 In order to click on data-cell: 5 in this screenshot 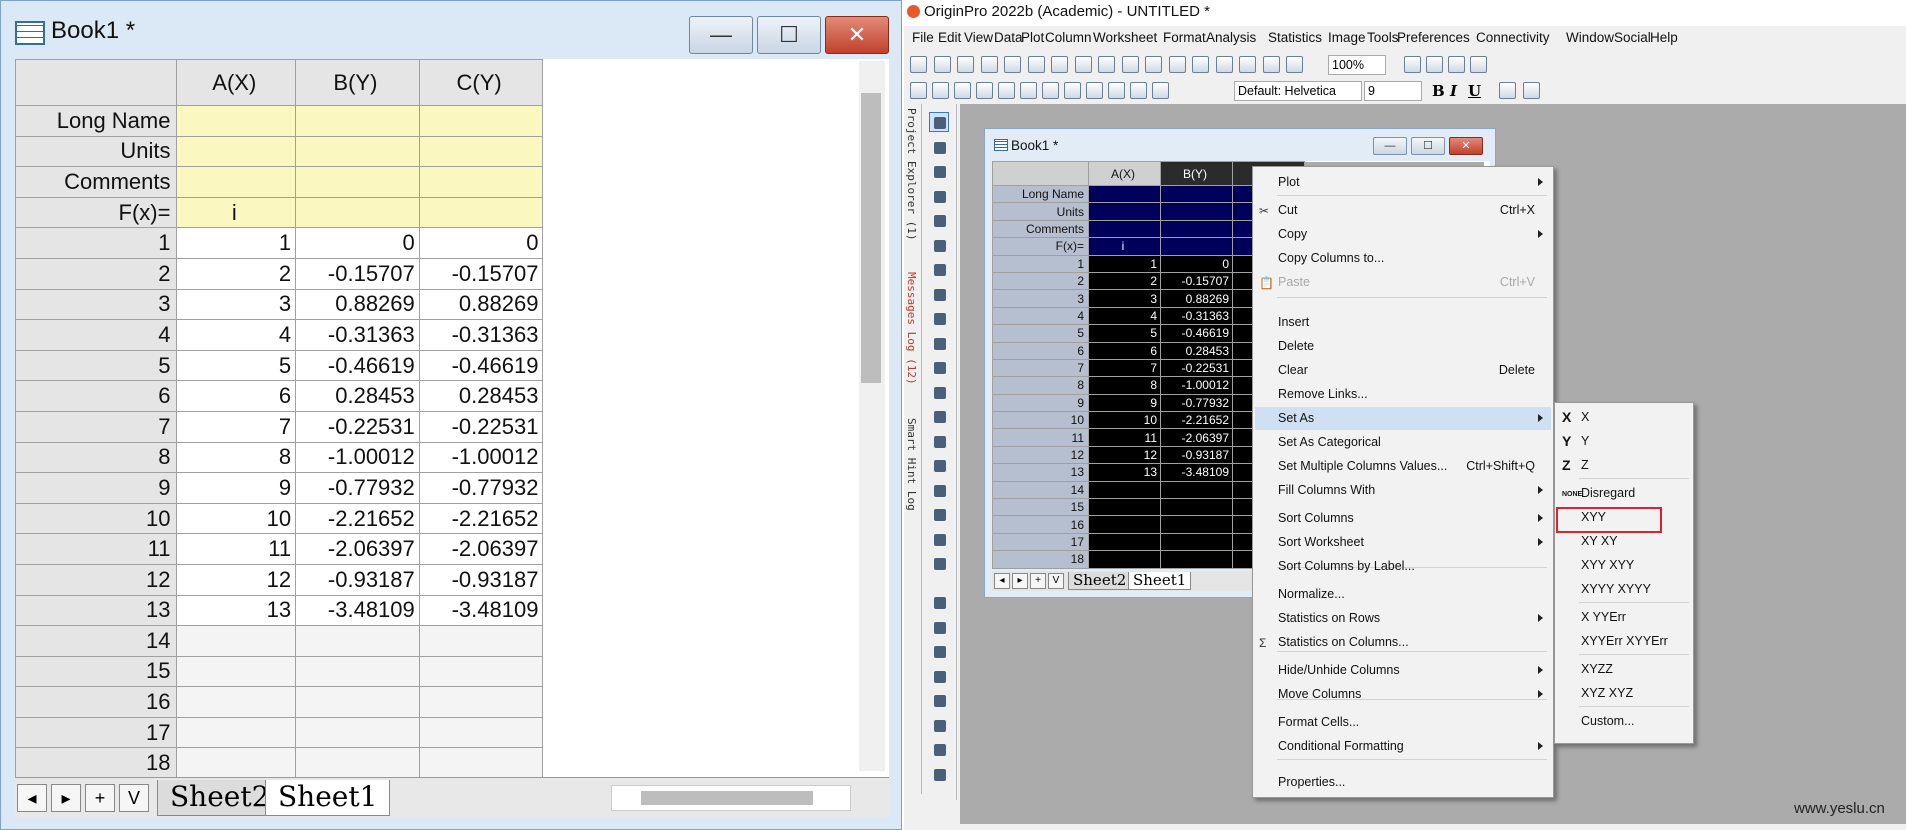, I will do `click(236, 365)`.